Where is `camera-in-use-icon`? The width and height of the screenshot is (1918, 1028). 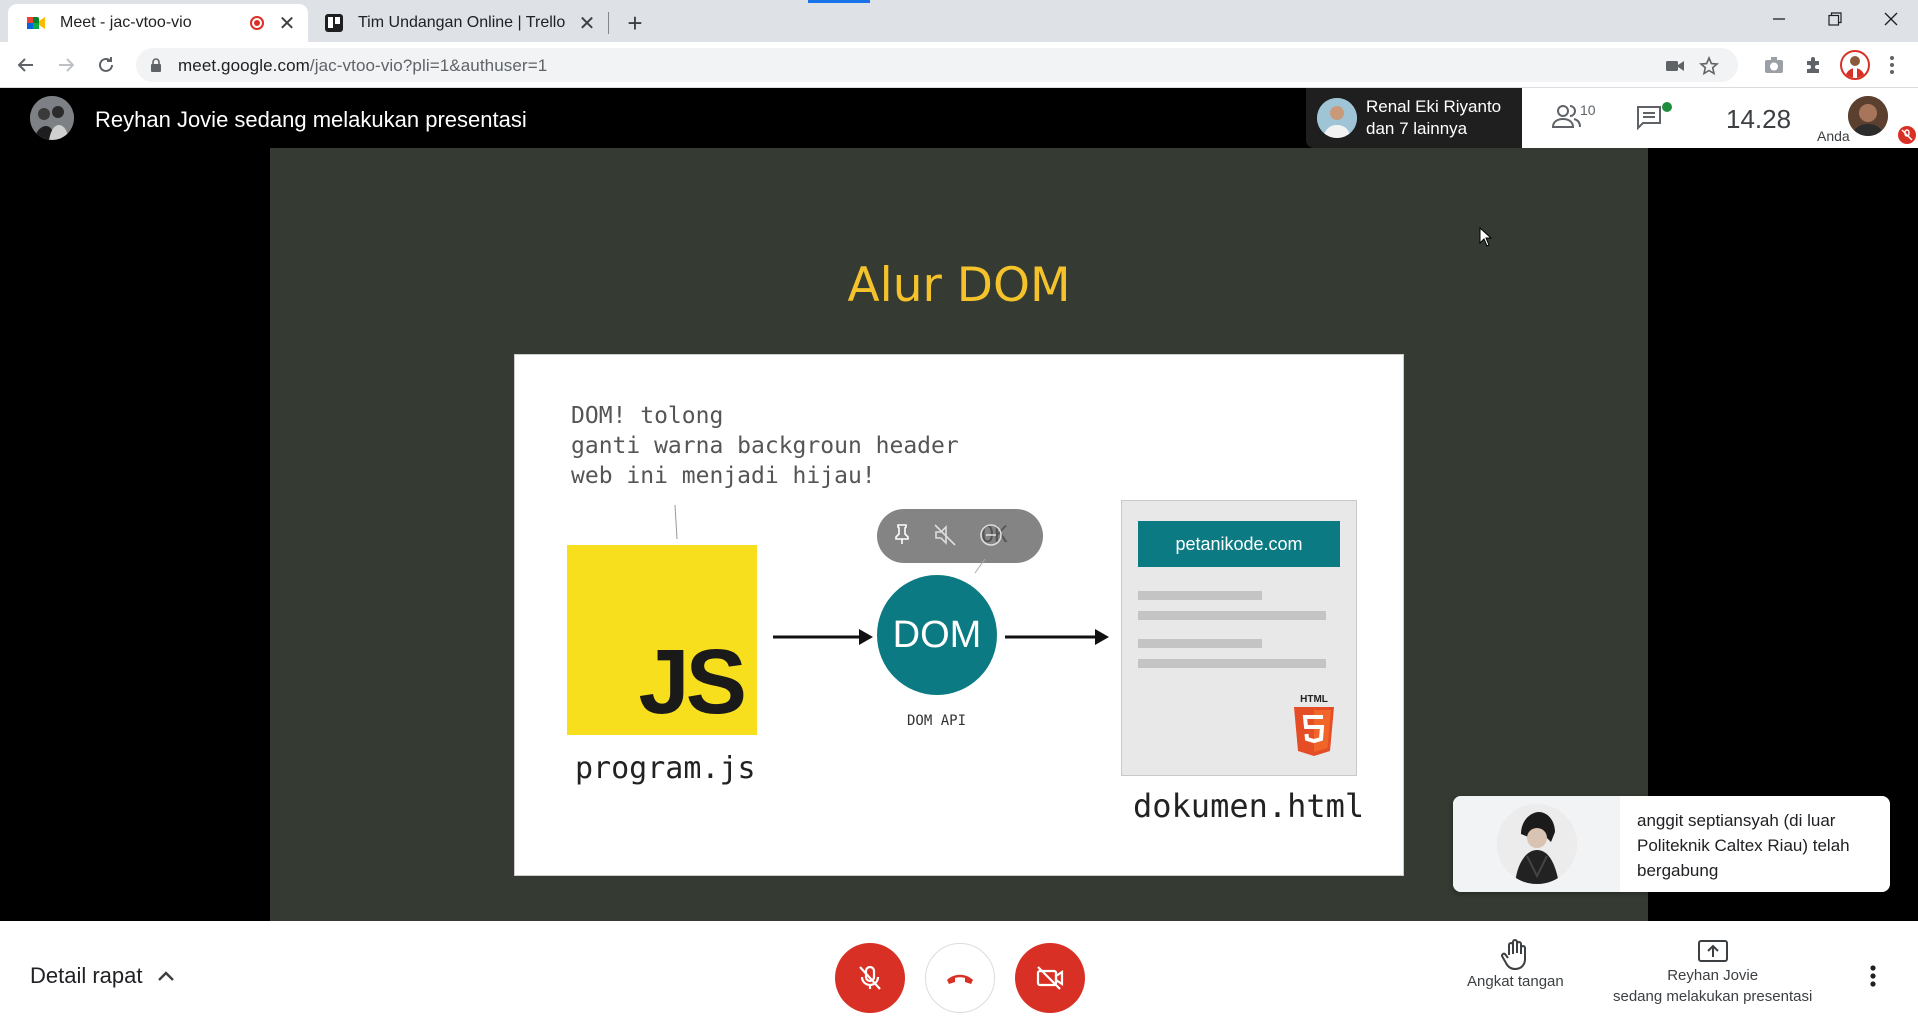 camera-in-use-icon is located at coordinates (1675, 66).